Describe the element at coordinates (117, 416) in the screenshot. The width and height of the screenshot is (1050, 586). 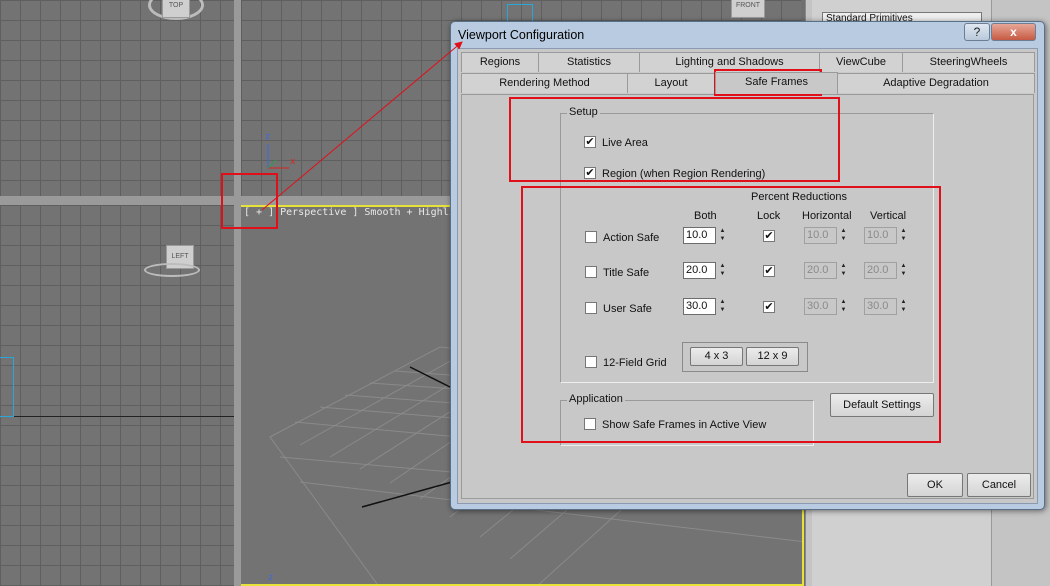
I see `grid-axis-line` at that location.